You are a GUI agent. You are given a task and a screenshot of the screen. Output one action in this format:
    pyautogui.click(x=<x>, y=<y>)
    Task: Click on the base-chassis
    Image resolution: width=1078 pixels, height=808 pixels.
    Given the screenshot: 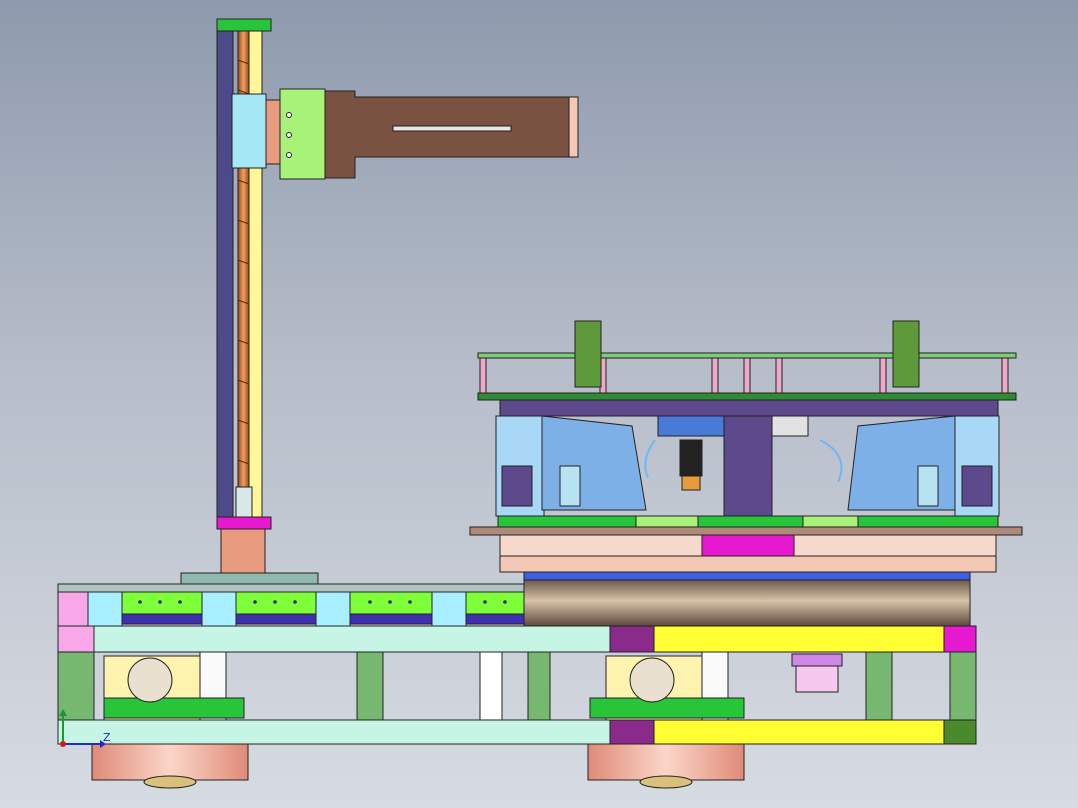 What is the action you would take?
    pyautogui.click(x=517, y=685)
    